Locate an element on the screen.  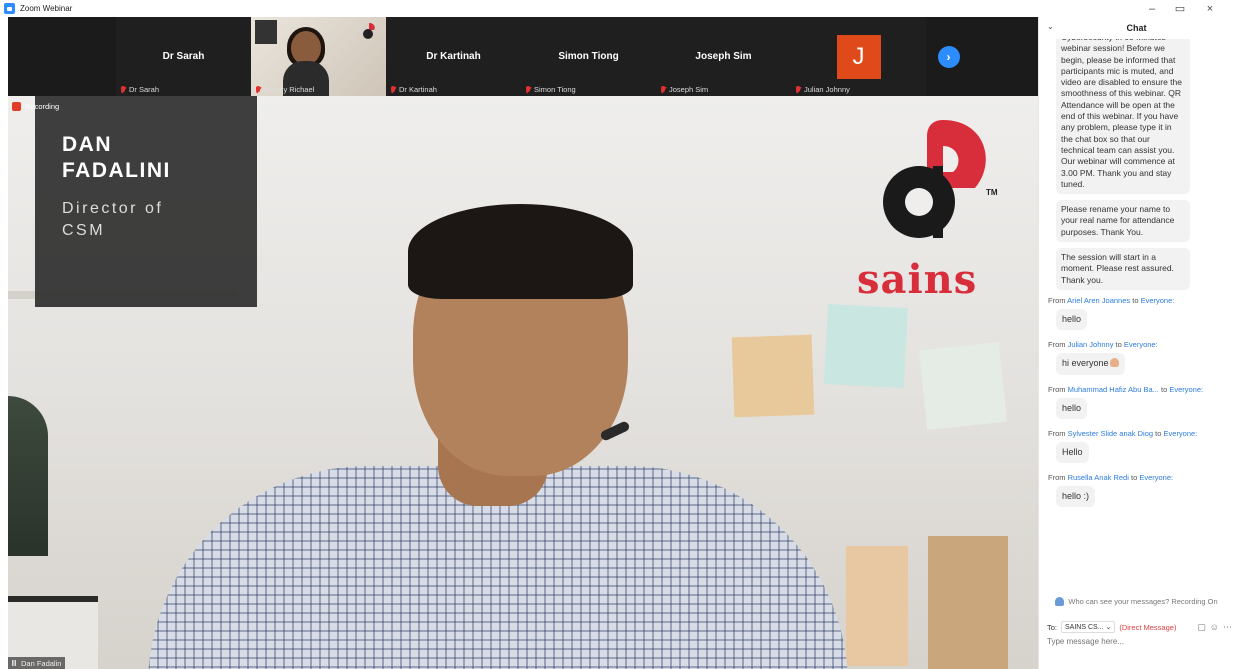
chevron-down-icon: ⌄ is located at coordinates (1050, 26).